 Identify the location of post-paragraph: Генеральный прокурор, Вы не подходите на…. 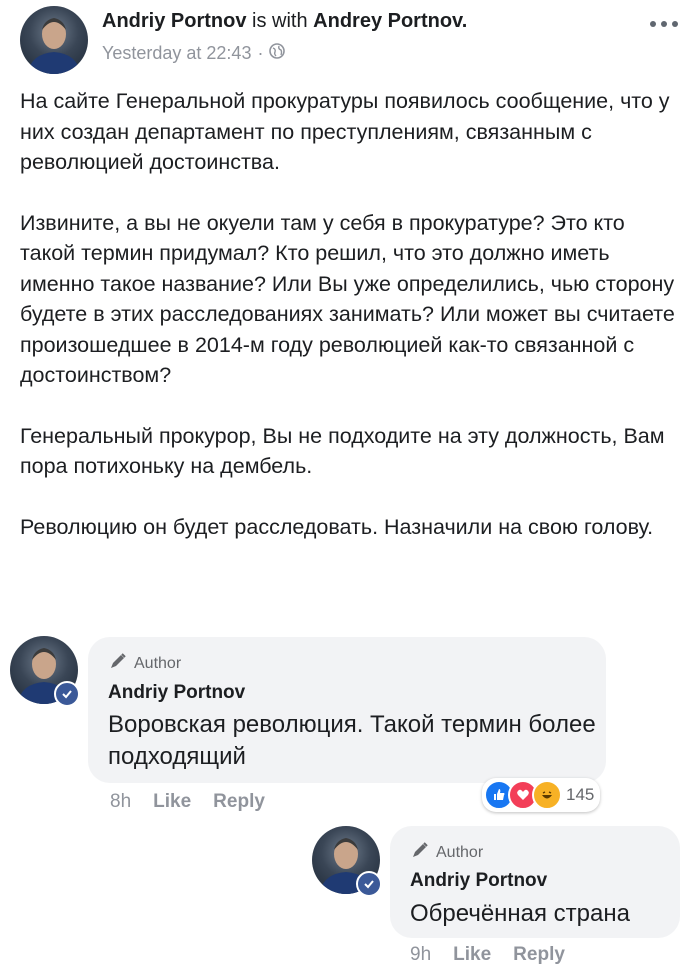
(342, 451).